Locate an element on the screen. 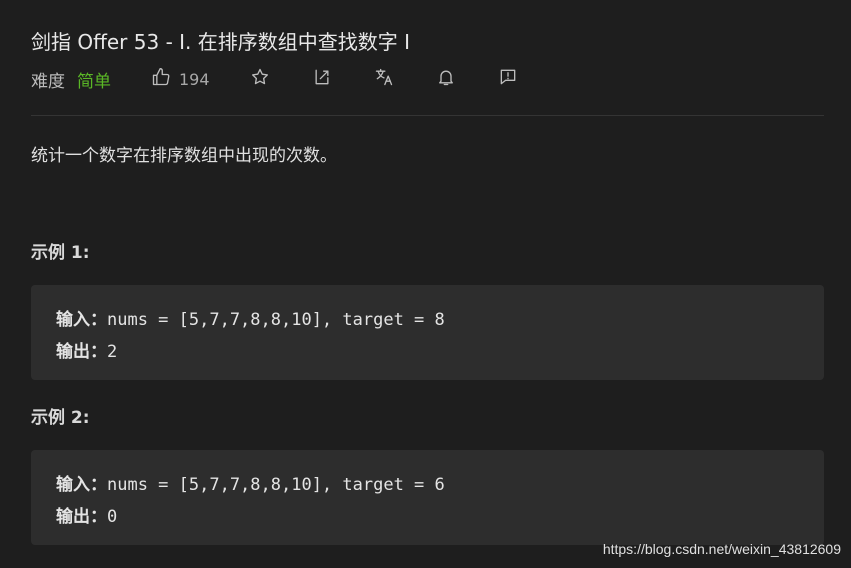 The width and height of the screenshot is (851, 568). output-value: 2 is located at coordinates (112, 352).